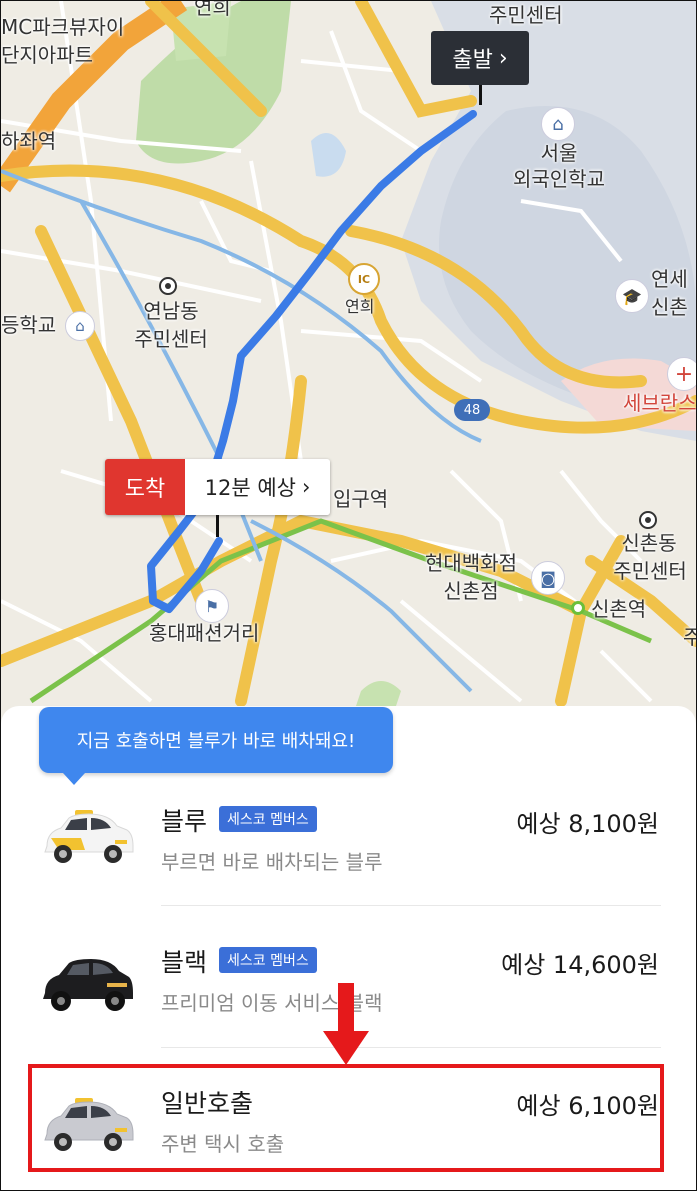  Describe the element at coordinates (471, 563) in the screenshot. I see `map-label-hyundai-1: 현대백화점` at that location.